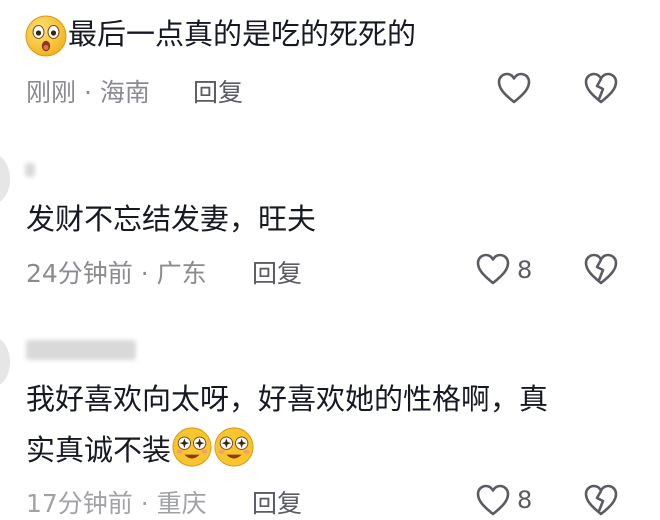  What do you see at coordinates (46, 36) in the screenshot?
I see `astonished-face-emoji` at bounding box center [46, 36].